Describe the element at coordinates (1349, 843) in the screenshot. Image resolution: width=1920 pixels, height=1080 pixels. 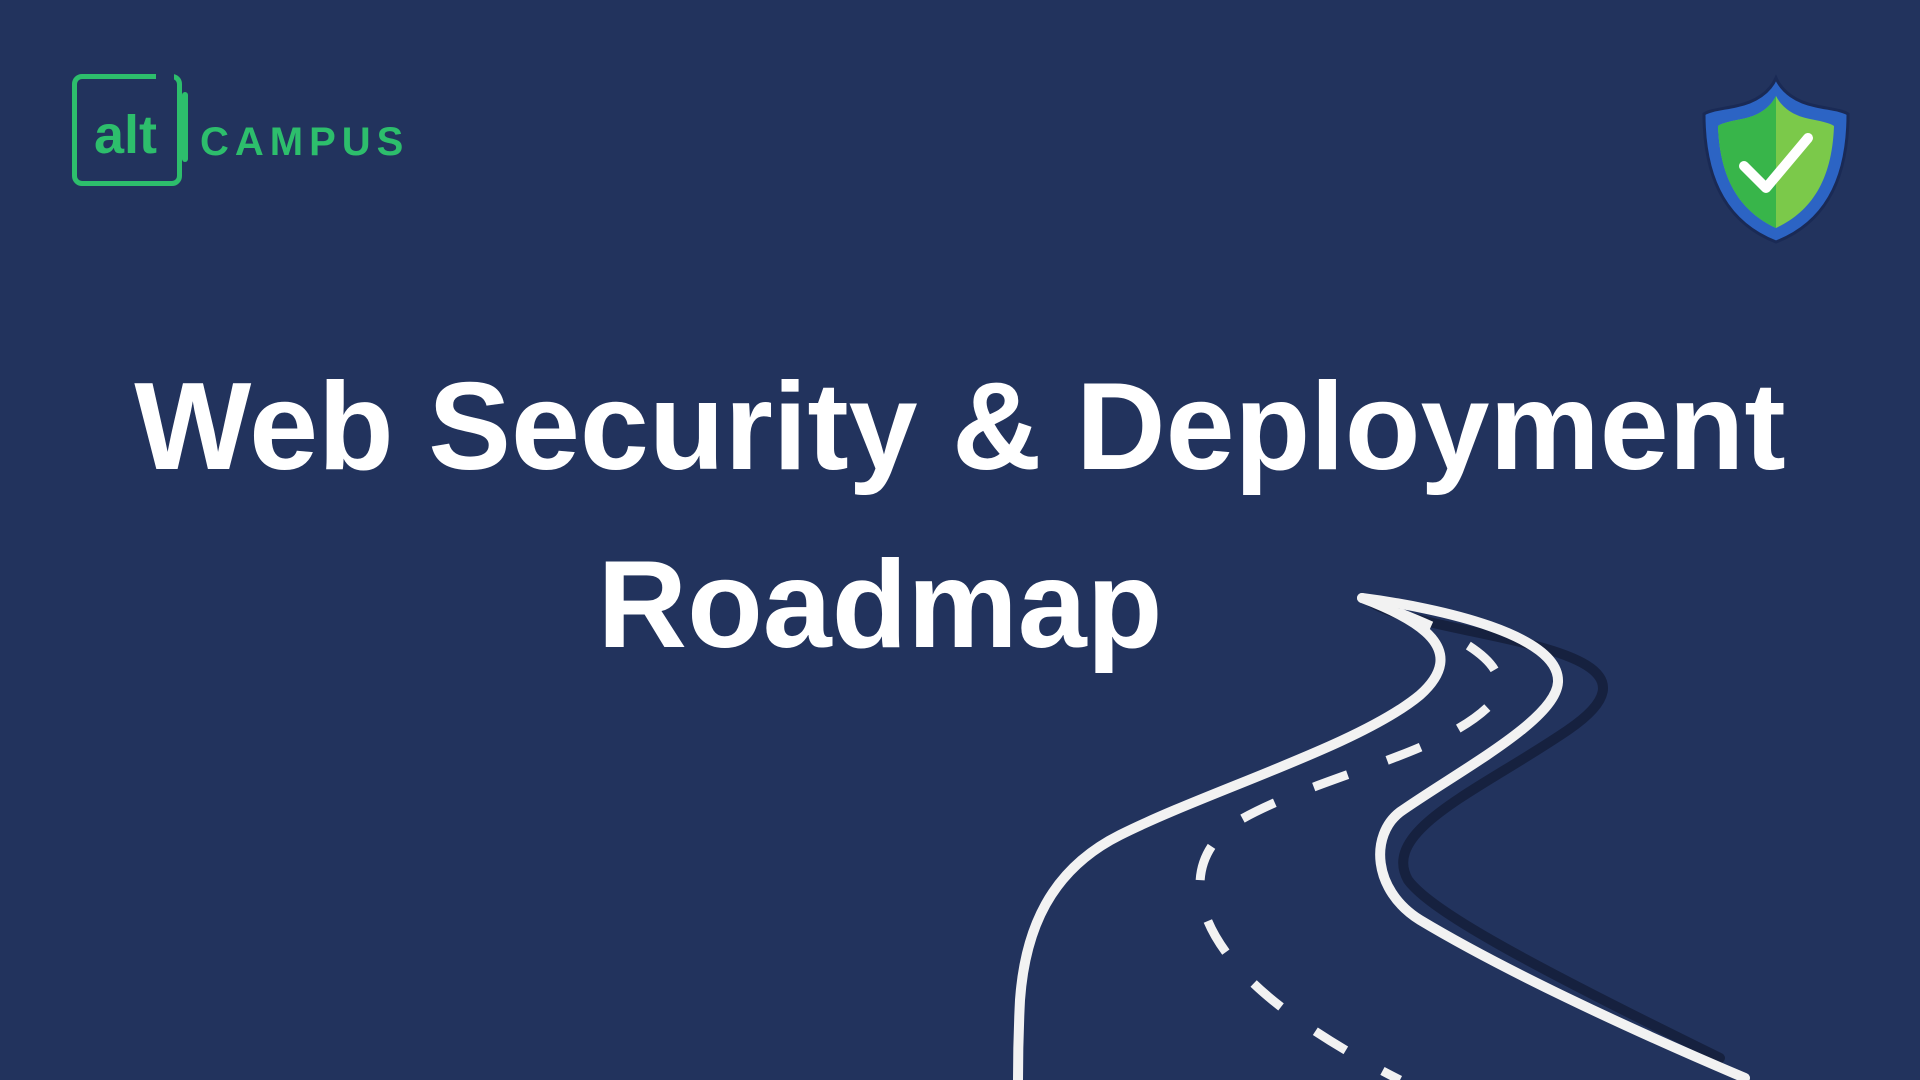
I see `road-center-dashes` at that location.